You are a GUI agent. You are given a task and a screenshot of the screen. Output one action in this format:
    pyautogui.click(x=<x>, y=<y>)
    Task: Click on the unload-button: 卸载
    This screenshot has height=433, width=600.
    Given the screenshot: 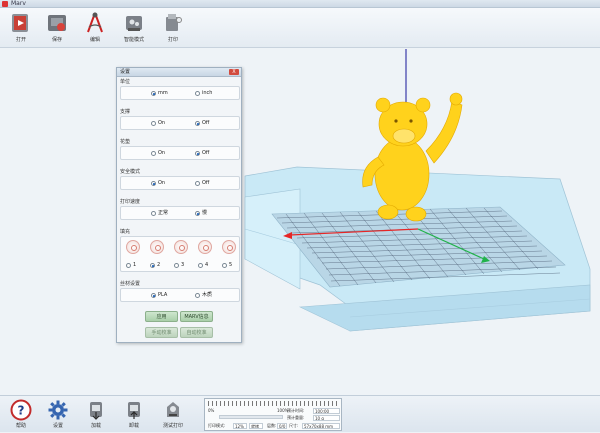 What is the action you would take?
    pyautogui.click(x=134, y=416)
    